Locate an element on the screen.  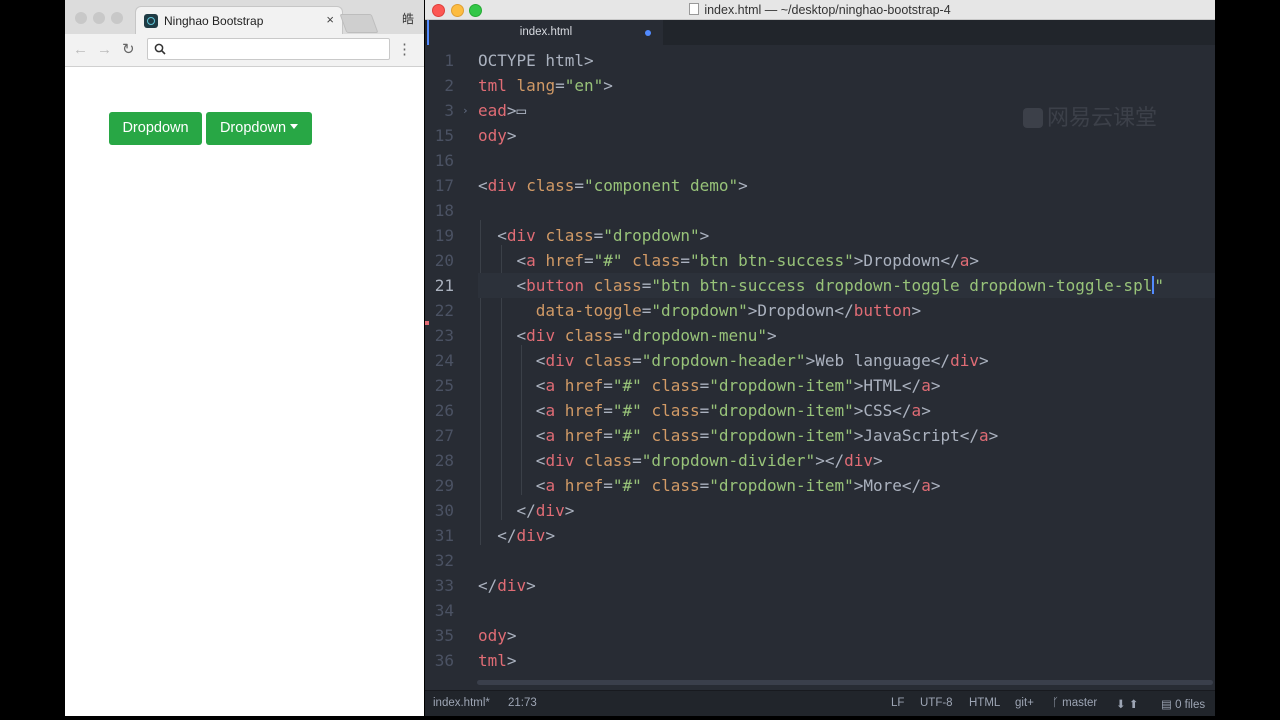
reload-icon: ↻ is located at coordinates (128, 49).